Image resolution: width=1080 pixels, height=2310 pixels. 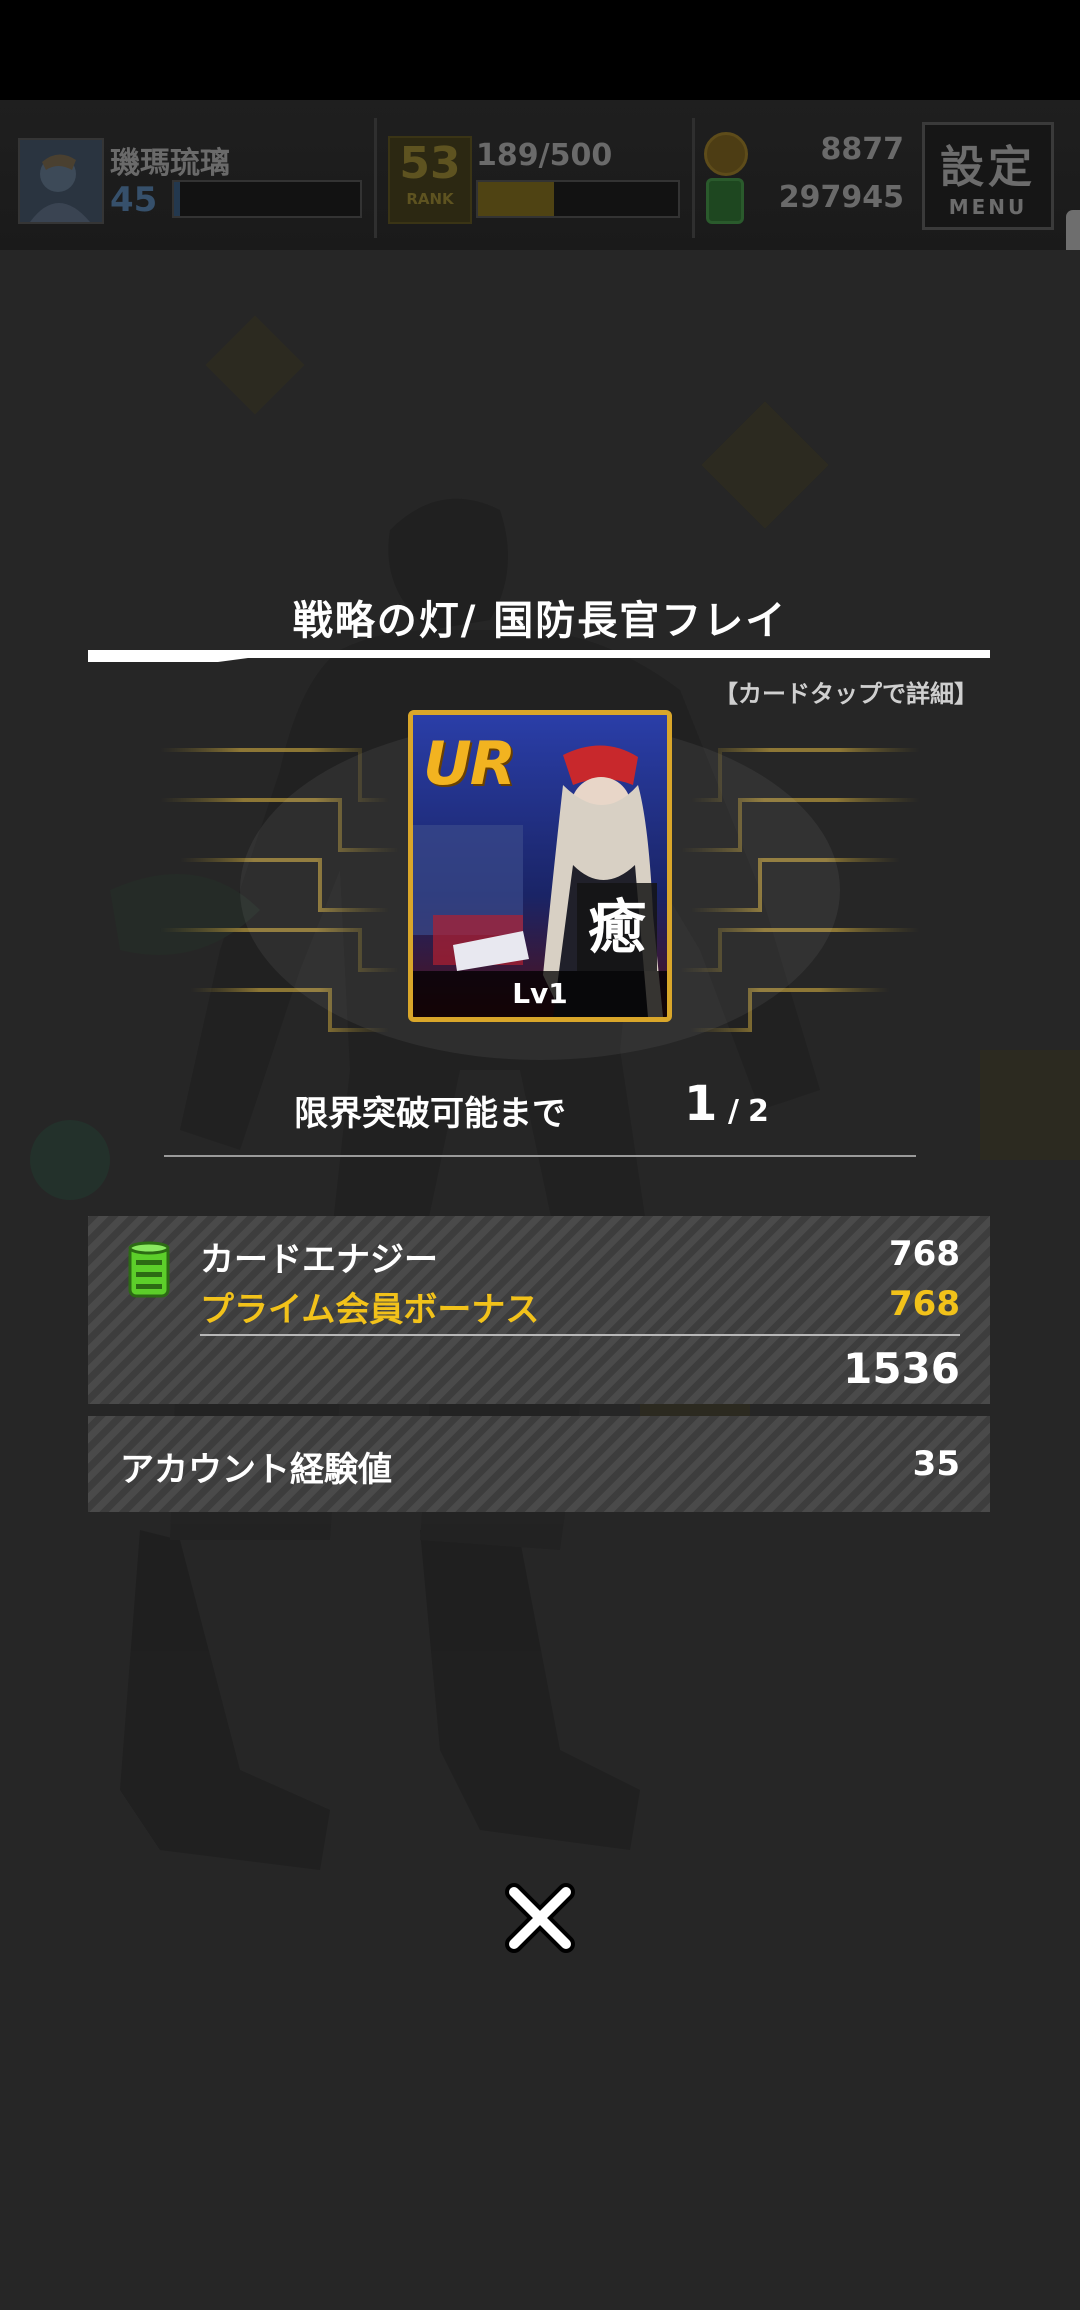 I want to click on card-energy-reward-panel: カードエナジー 768 プライム会員ボーナス 768 1536, so click(x=539, y=1310).